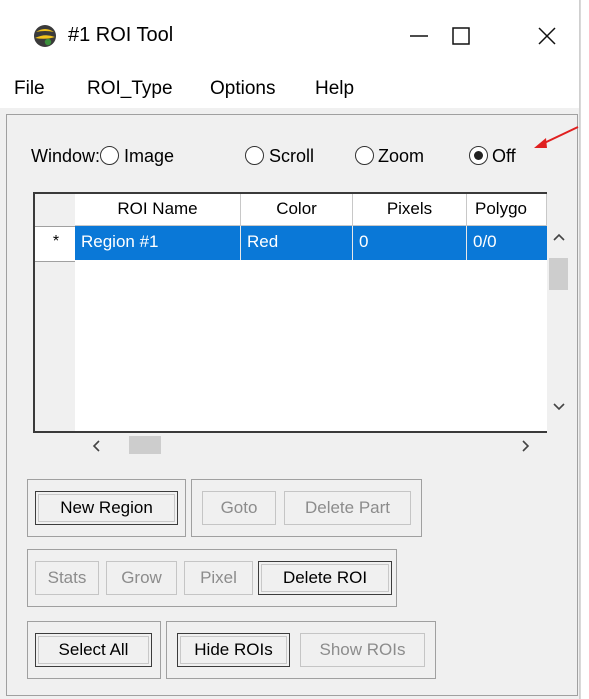  I want to click on window-title: #1 ROI Tool, so click(121, 35).